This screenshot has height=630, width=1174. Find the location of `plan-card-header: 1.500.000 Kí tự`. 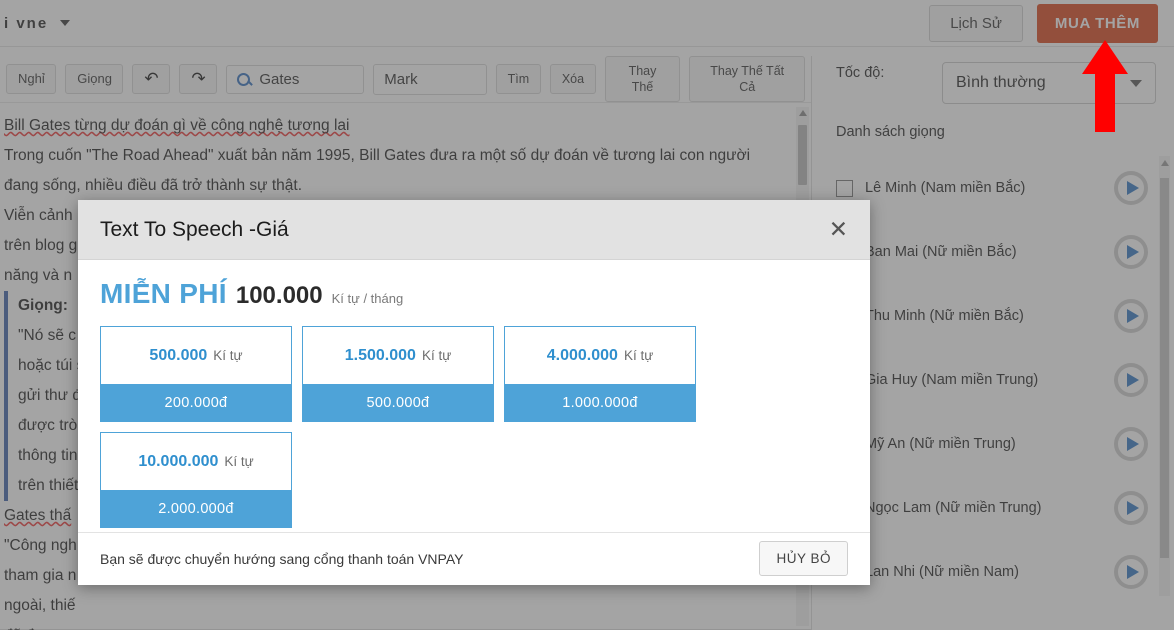

plan-card-header: 1.500.000 Kí tự is located at coordinates (398, 355).